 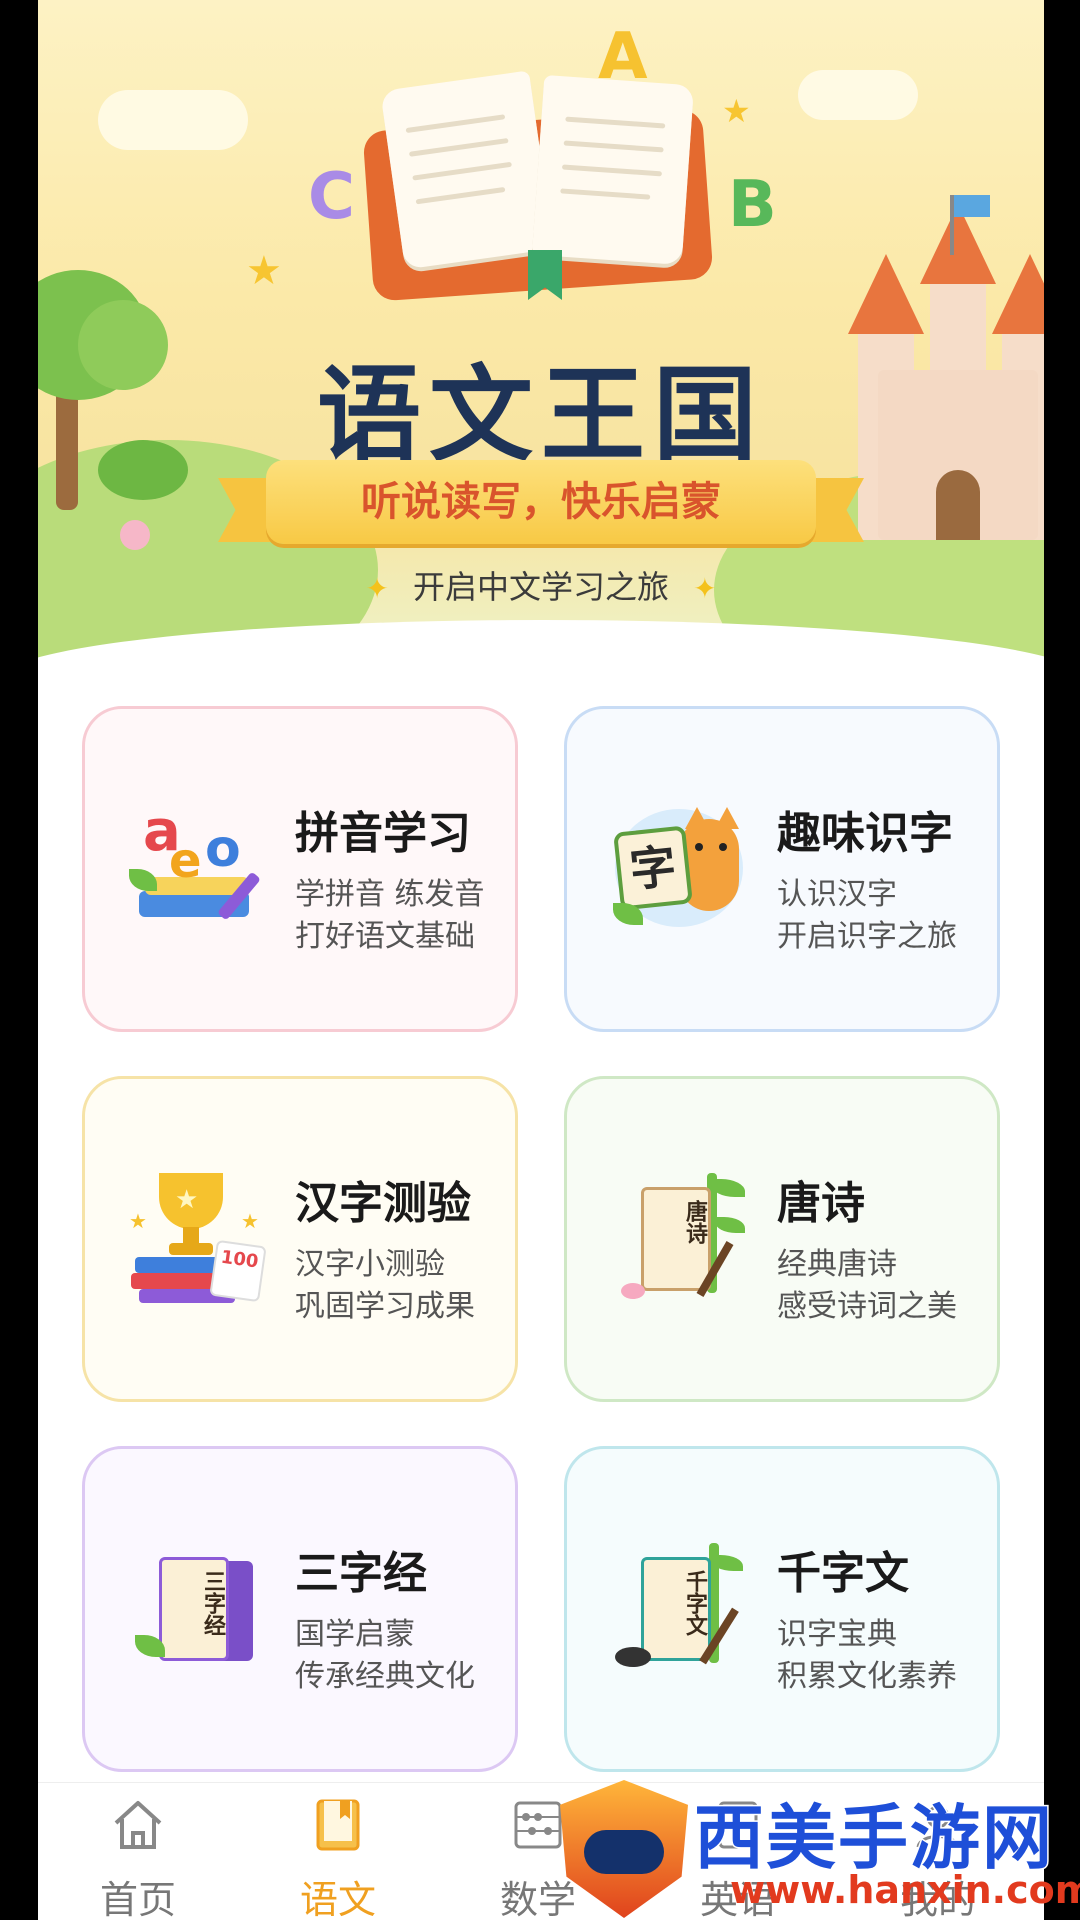 What do you see at coordinates (820, 1845) in the screenshot?
I see `site-watermark: 西美手游网 www.hanxin.com` at bounding box center [820, 1845].